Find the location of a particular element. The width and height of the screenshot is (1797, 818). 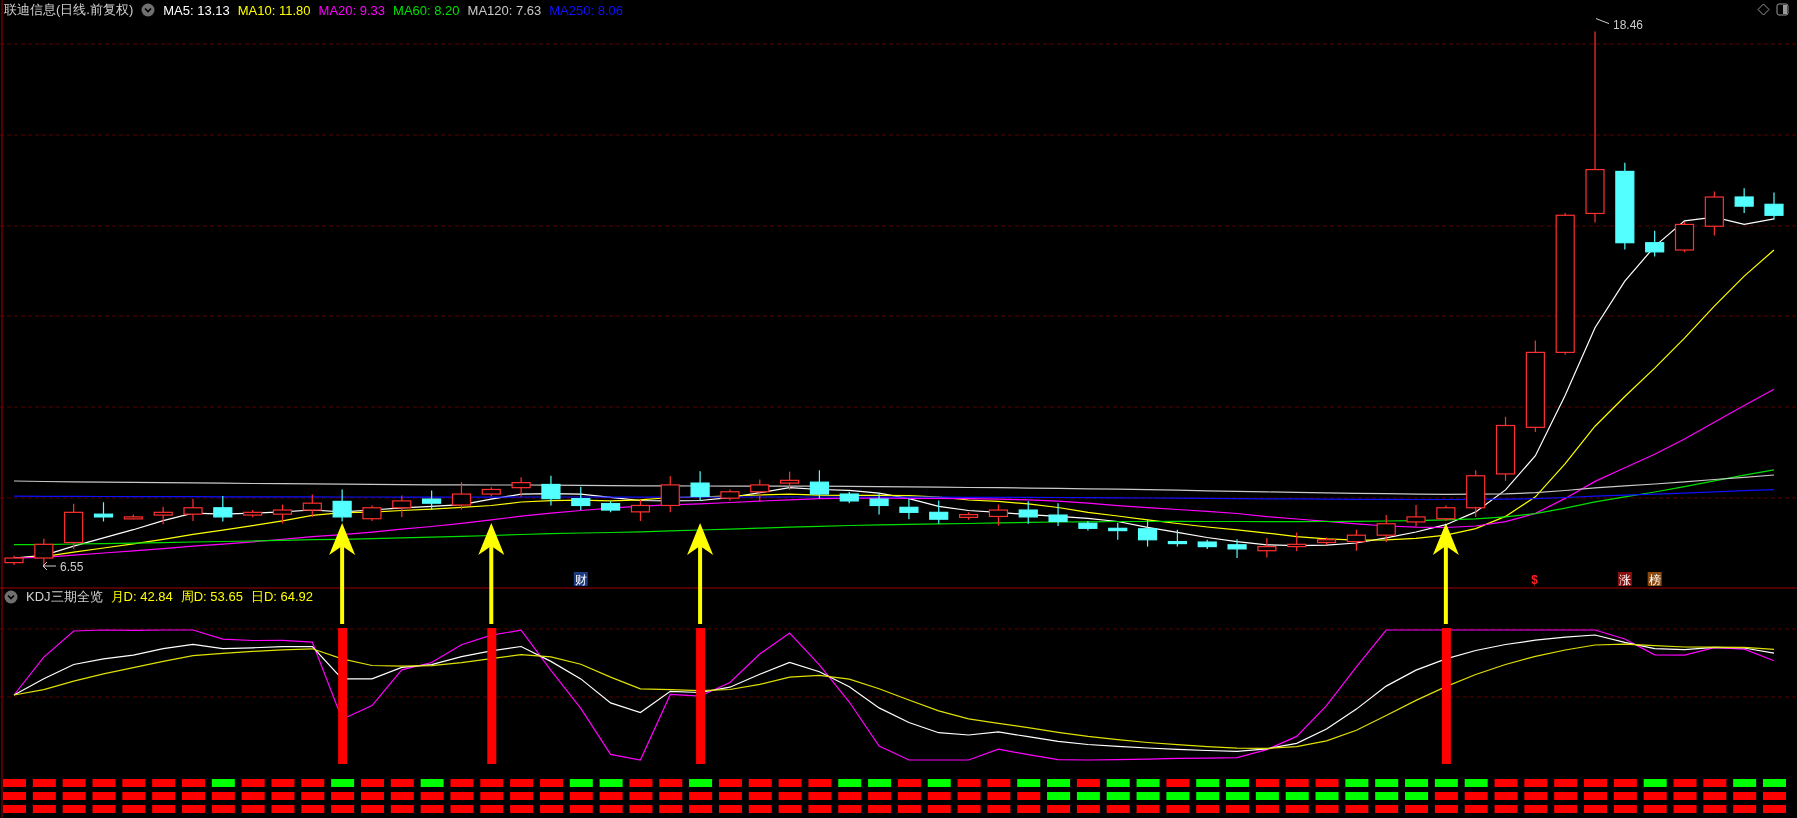

event-tag: 财 is located at coordinates (580, 579).